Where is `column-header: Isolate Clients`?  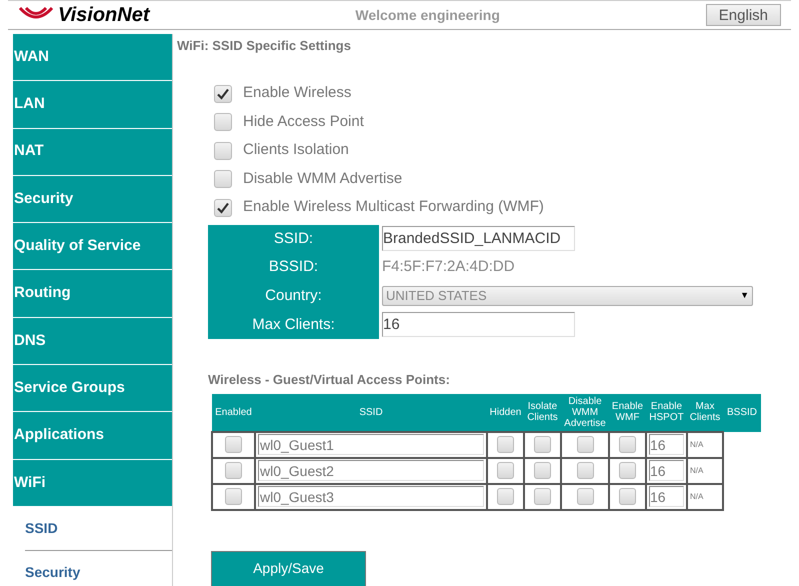
column-header: Isolate Clients is located at coordinates (542, 413).